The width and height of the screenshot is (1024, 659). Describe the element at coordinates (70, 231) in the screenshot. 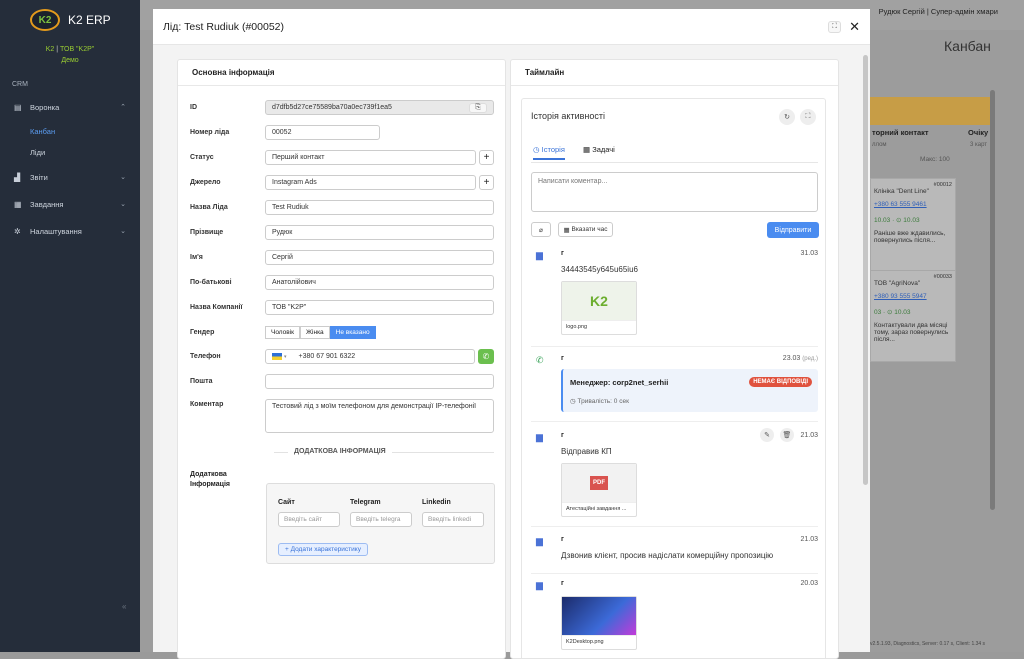

I see `sidebar-item-settings: ✲ Налаштування ⌄` at that location.